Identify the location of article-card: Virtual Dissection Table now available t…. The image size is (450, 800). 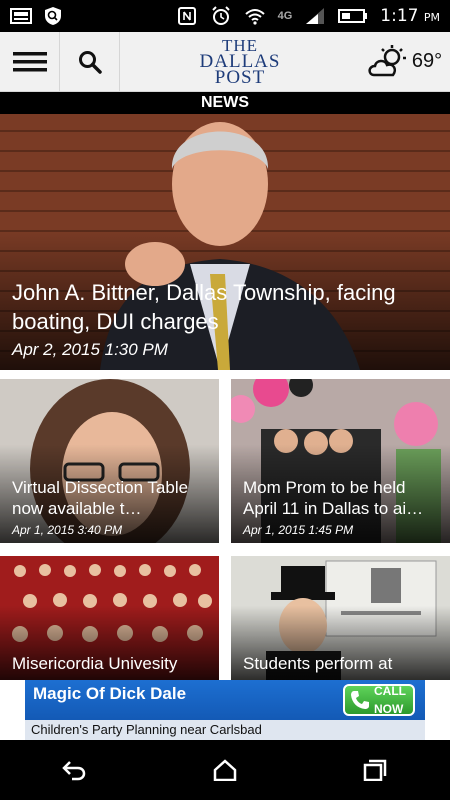
(109, 461).